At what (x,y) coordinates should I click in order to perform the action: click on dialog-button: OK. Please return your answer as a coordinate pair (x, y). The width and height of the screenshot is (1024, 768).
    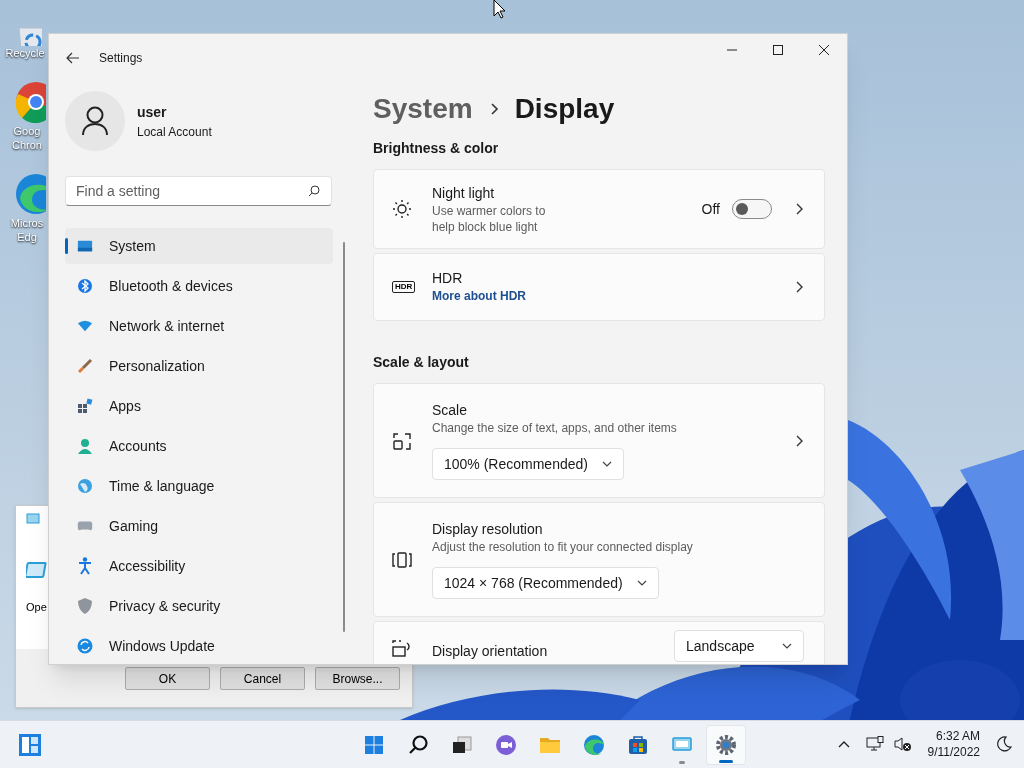
    Looking at the image, I should click on (167, 678).